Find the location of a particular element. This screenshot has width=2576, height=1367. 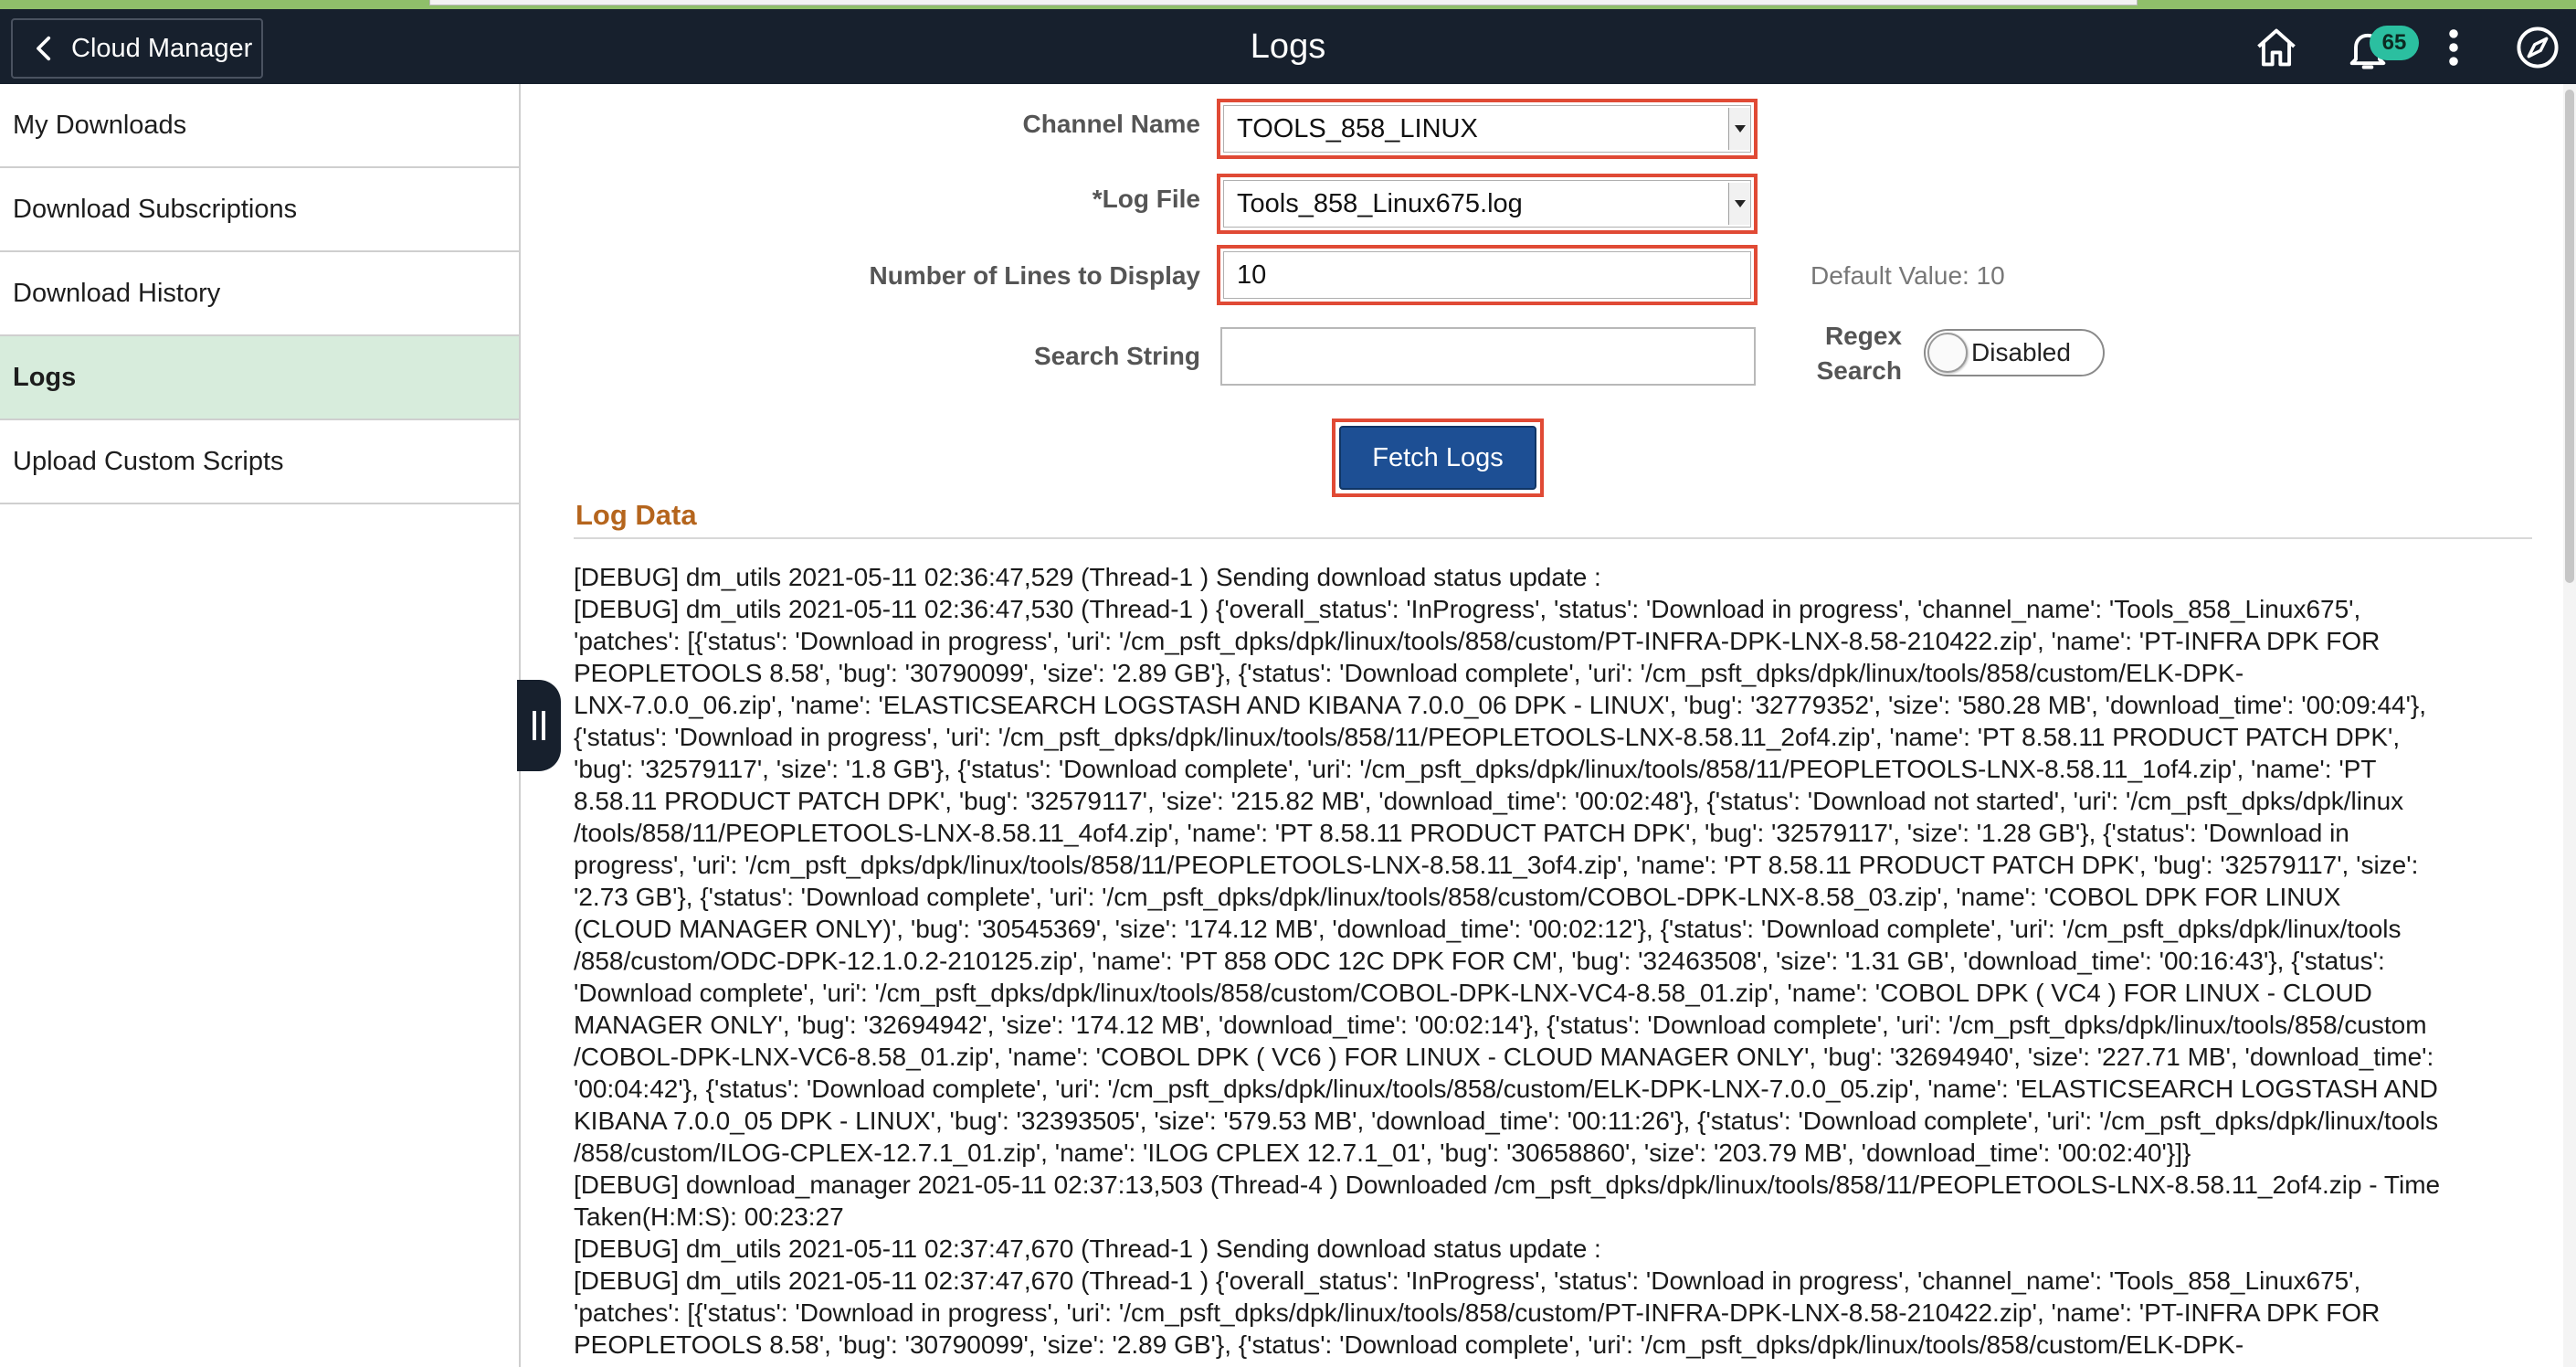

back-button-label: Cloud Manager is located at coordinates (162, 48).